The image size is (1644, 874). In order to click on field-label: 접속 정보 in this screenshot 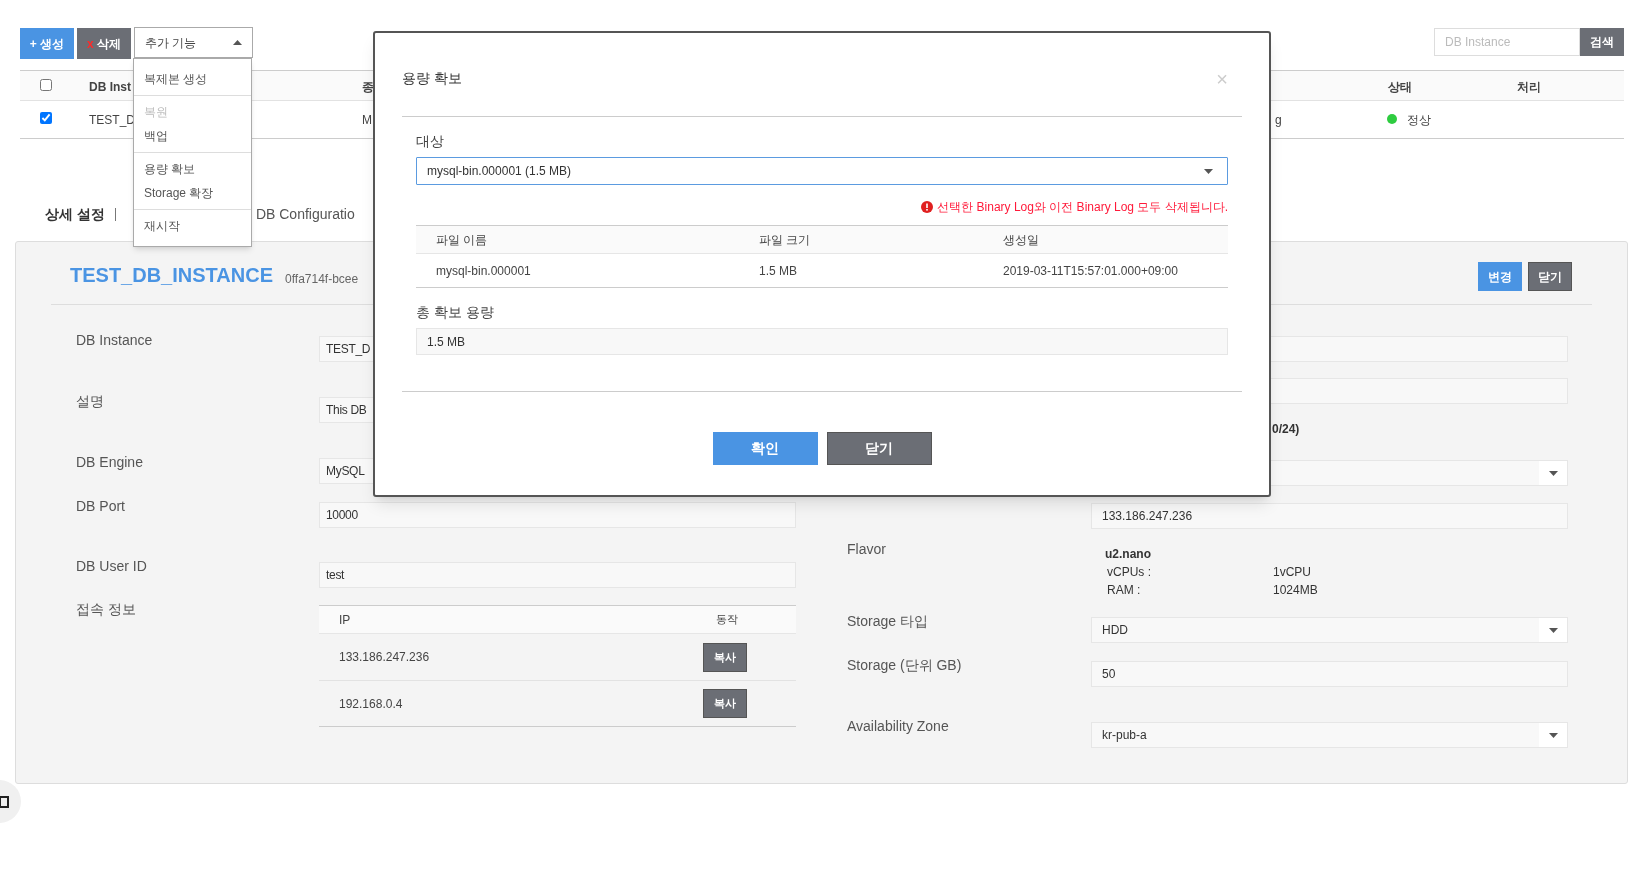, I will do `click(106, 609)`.